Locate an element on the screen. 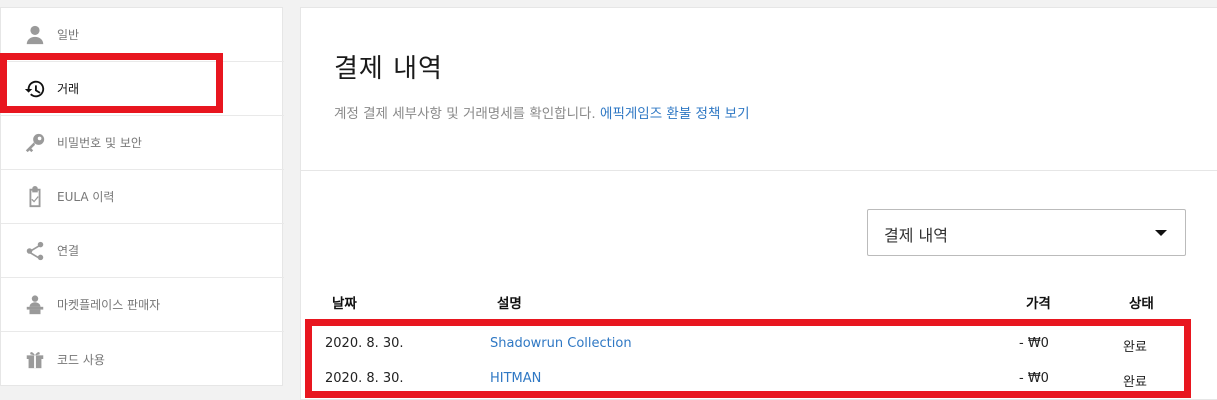 The height and width of the screenshot is (400, 1217). row-description-link: HITMAN is located at coordinates (515, 378).